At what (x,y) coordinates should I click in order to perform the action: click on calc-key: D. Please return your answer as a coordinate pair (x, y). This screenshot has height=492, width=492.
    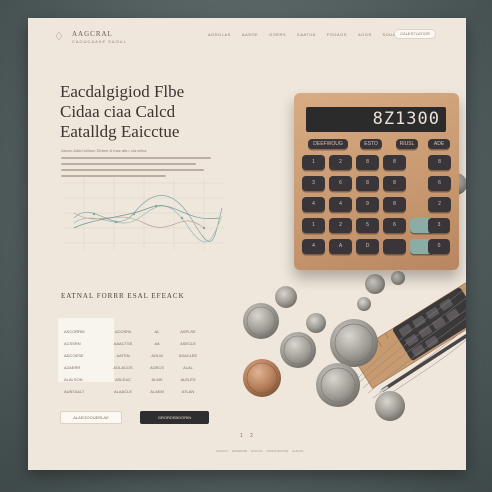
    Looking at the image, I should click on (367, 246).